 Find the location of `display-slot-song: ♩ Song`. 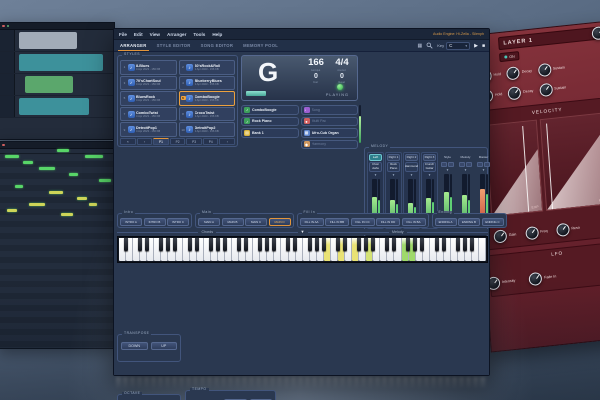

display-slot-song: ♩ Song is located at coordinates (329, 110).